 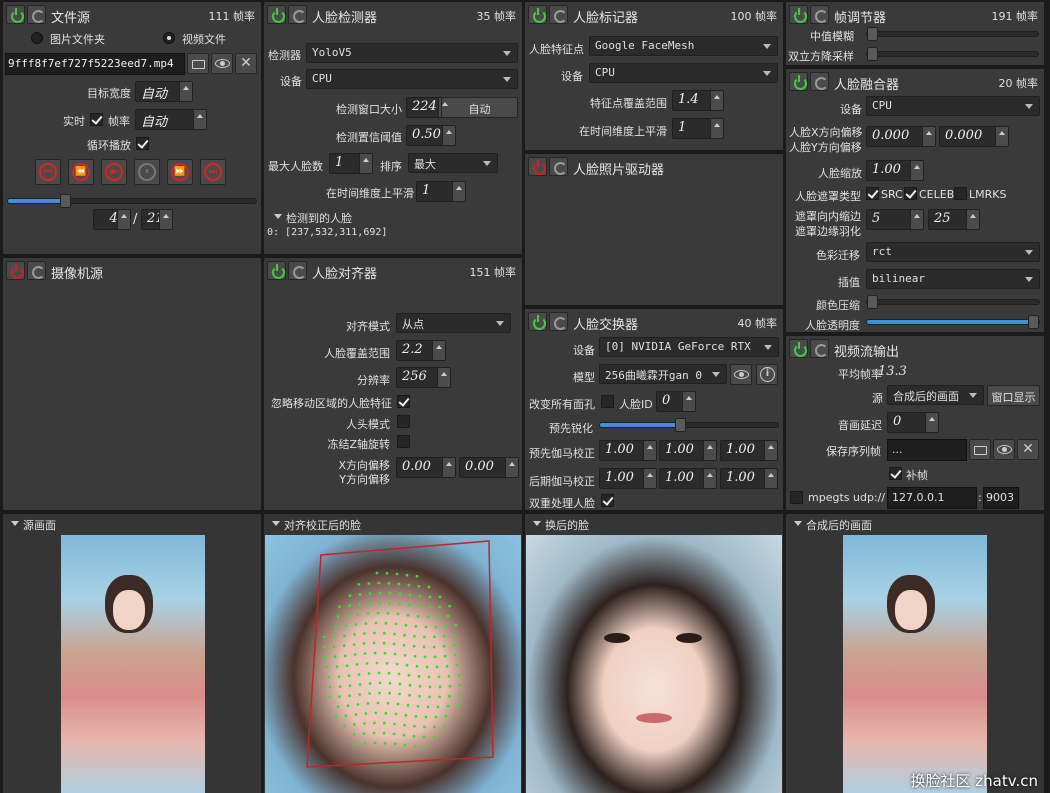 I want to click on fps-spinbox: 自动, so click(x=171, y=119).